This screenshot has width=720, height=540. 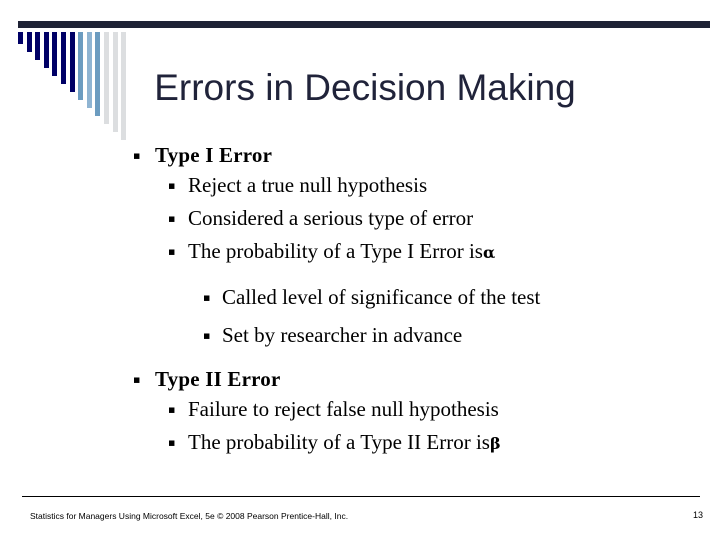 I want to click on outline-item-label: The probability of a Type I Error is, so click(x=335, y=251).